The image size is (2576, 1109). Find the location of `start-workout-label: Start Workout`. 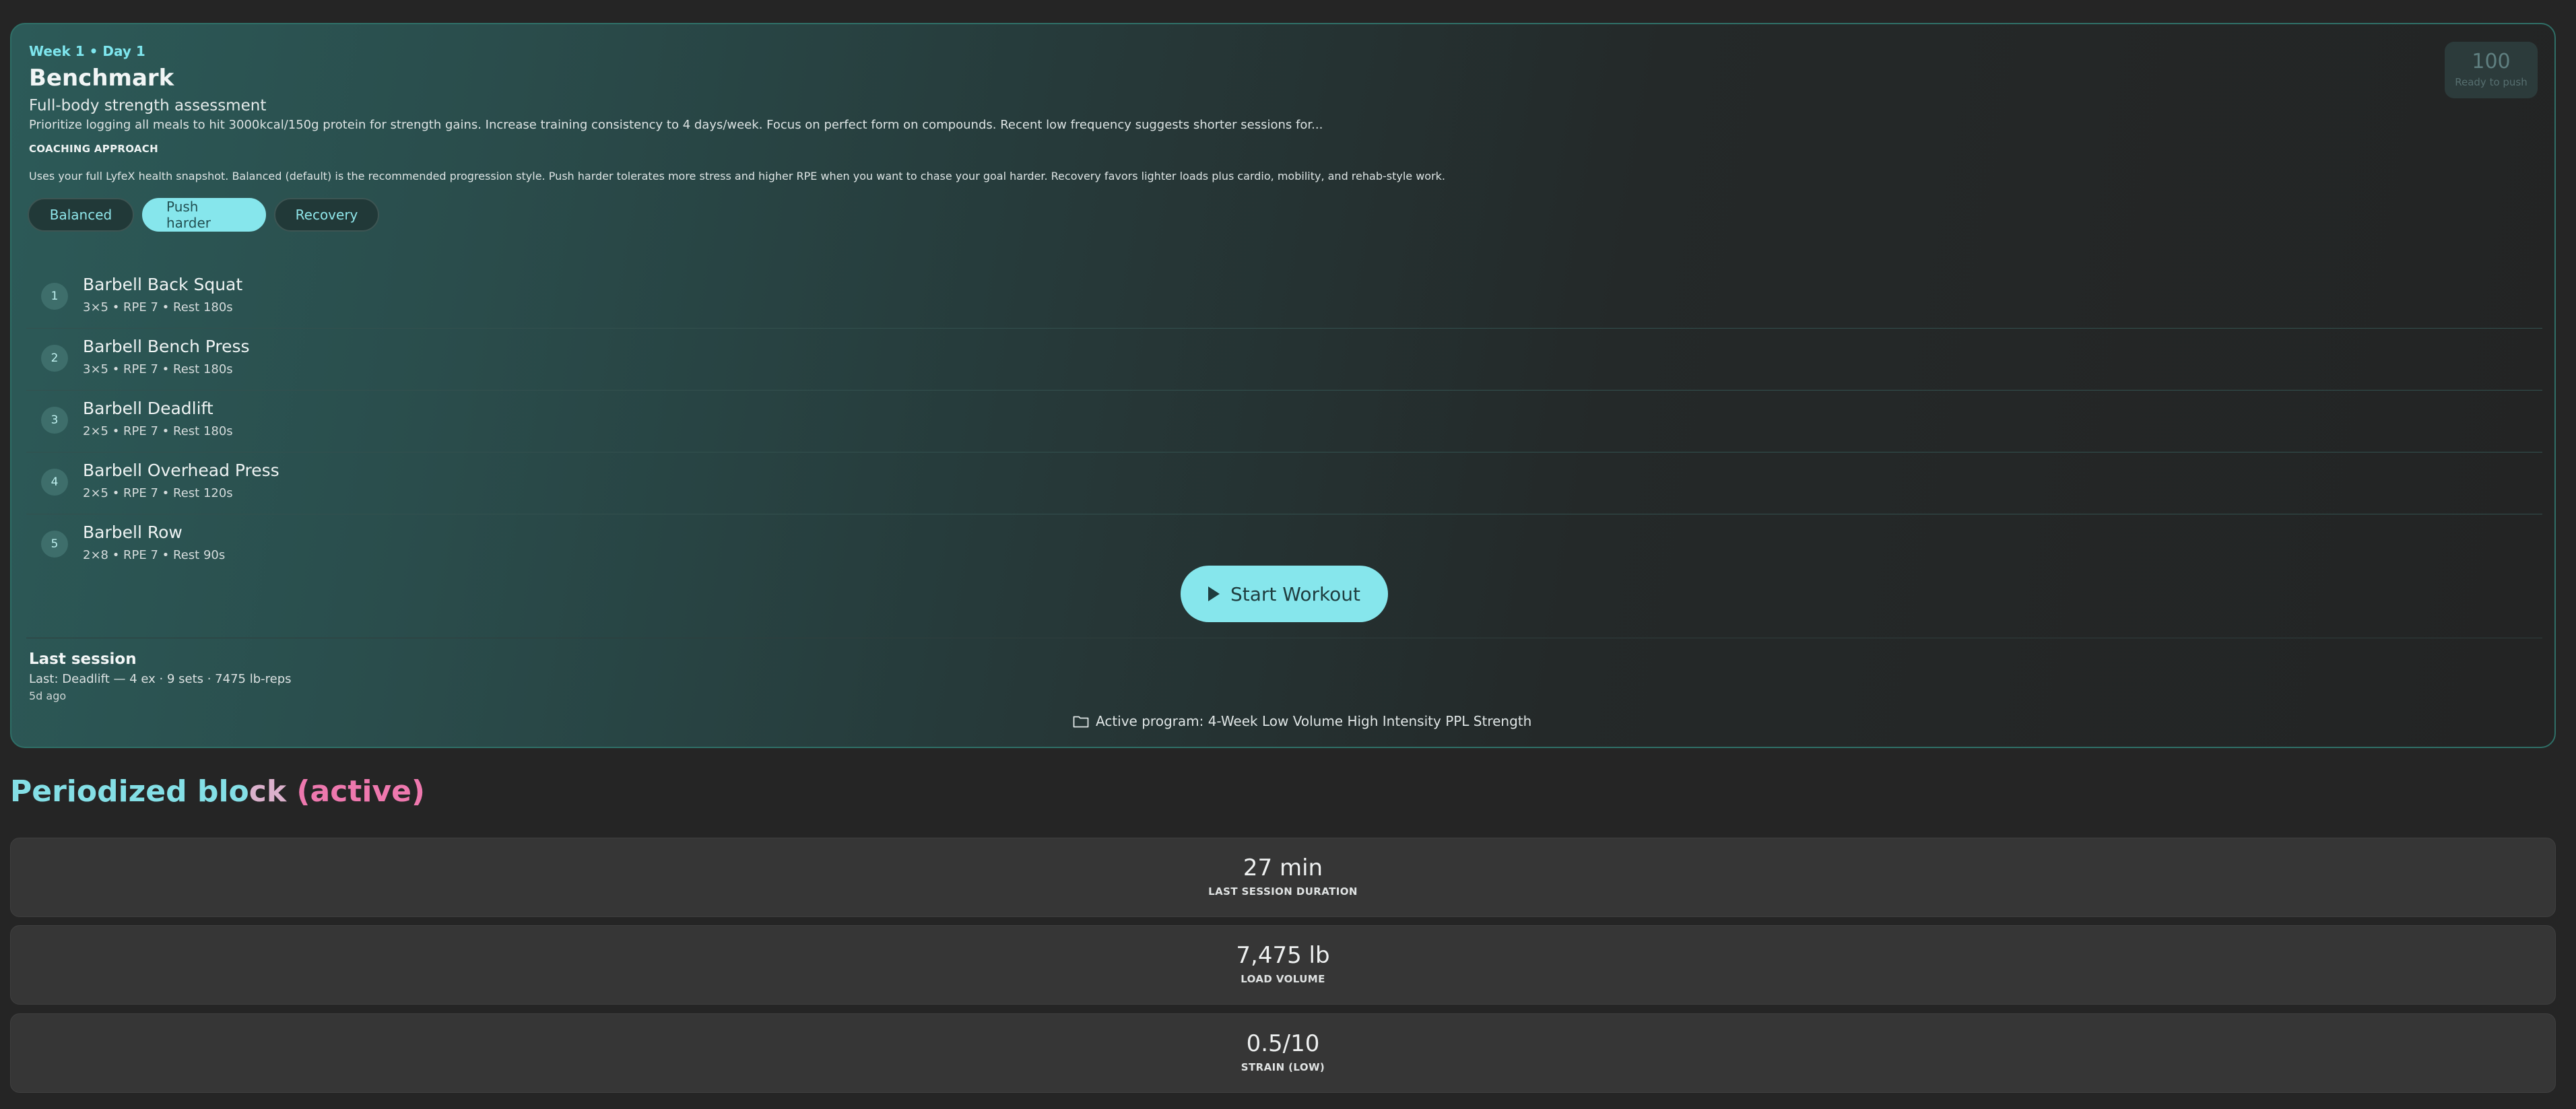

start-workout-label: Start Workout is located at coordinates (1295, 593).